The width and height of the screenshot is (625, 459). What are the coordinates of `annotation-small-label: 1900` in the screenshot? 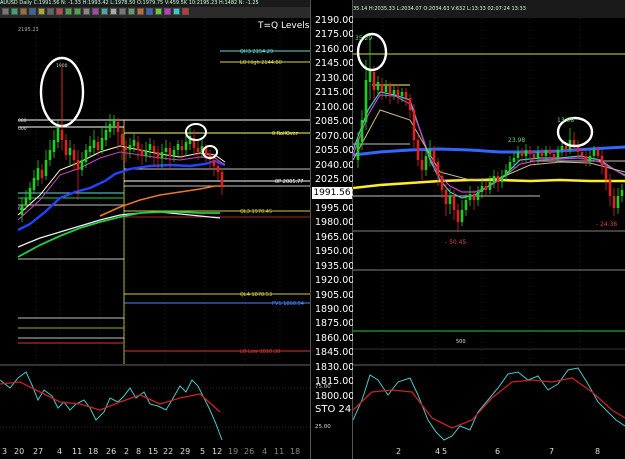 It's located at (62, 66).